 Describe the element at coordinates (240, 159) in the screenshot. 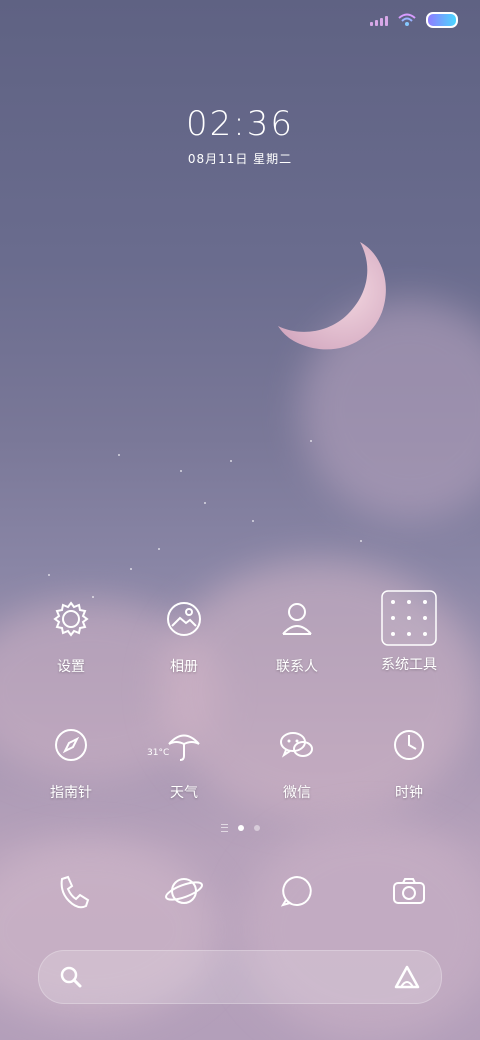

I see `lock-date: 08月11日 星期二` at that location.